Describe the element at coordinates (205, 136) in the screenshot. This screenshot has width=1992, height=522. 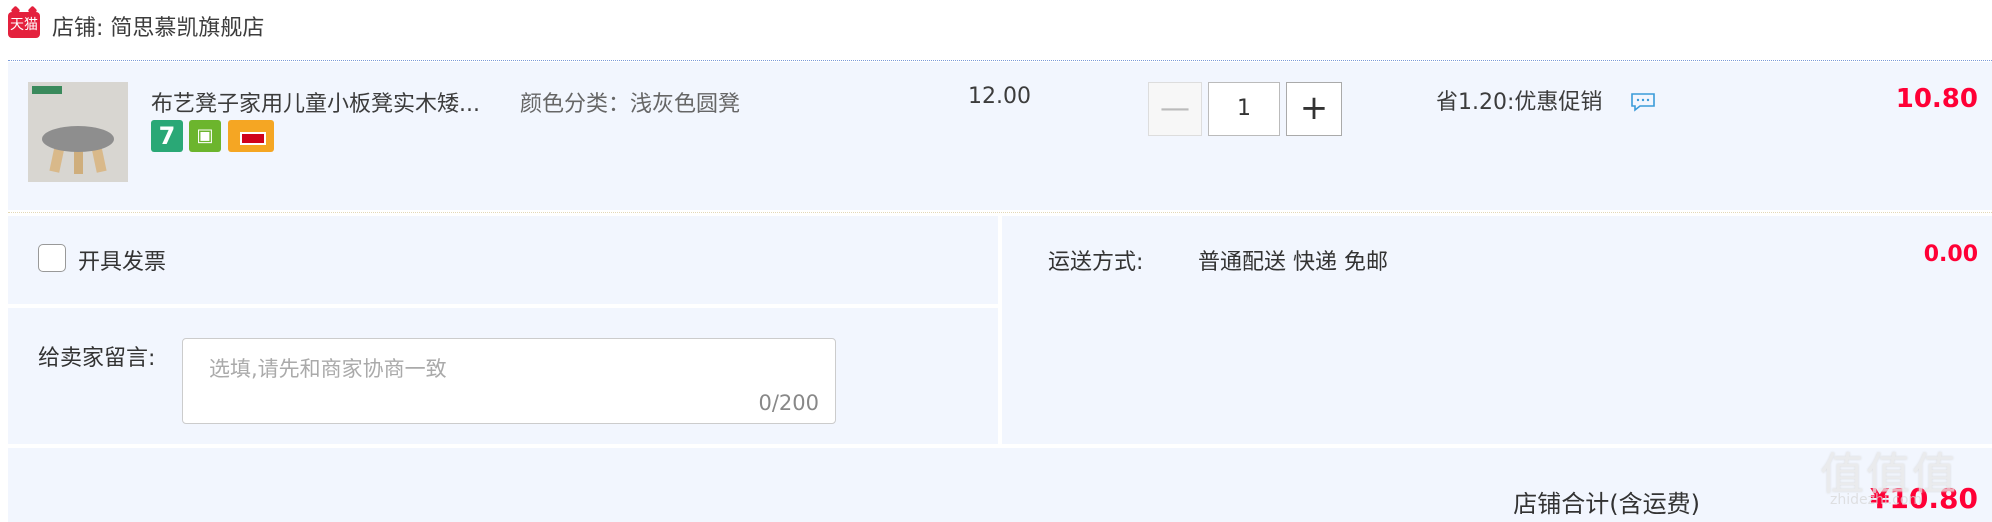
I see `shopping-bag-icon: ▣` at that location.